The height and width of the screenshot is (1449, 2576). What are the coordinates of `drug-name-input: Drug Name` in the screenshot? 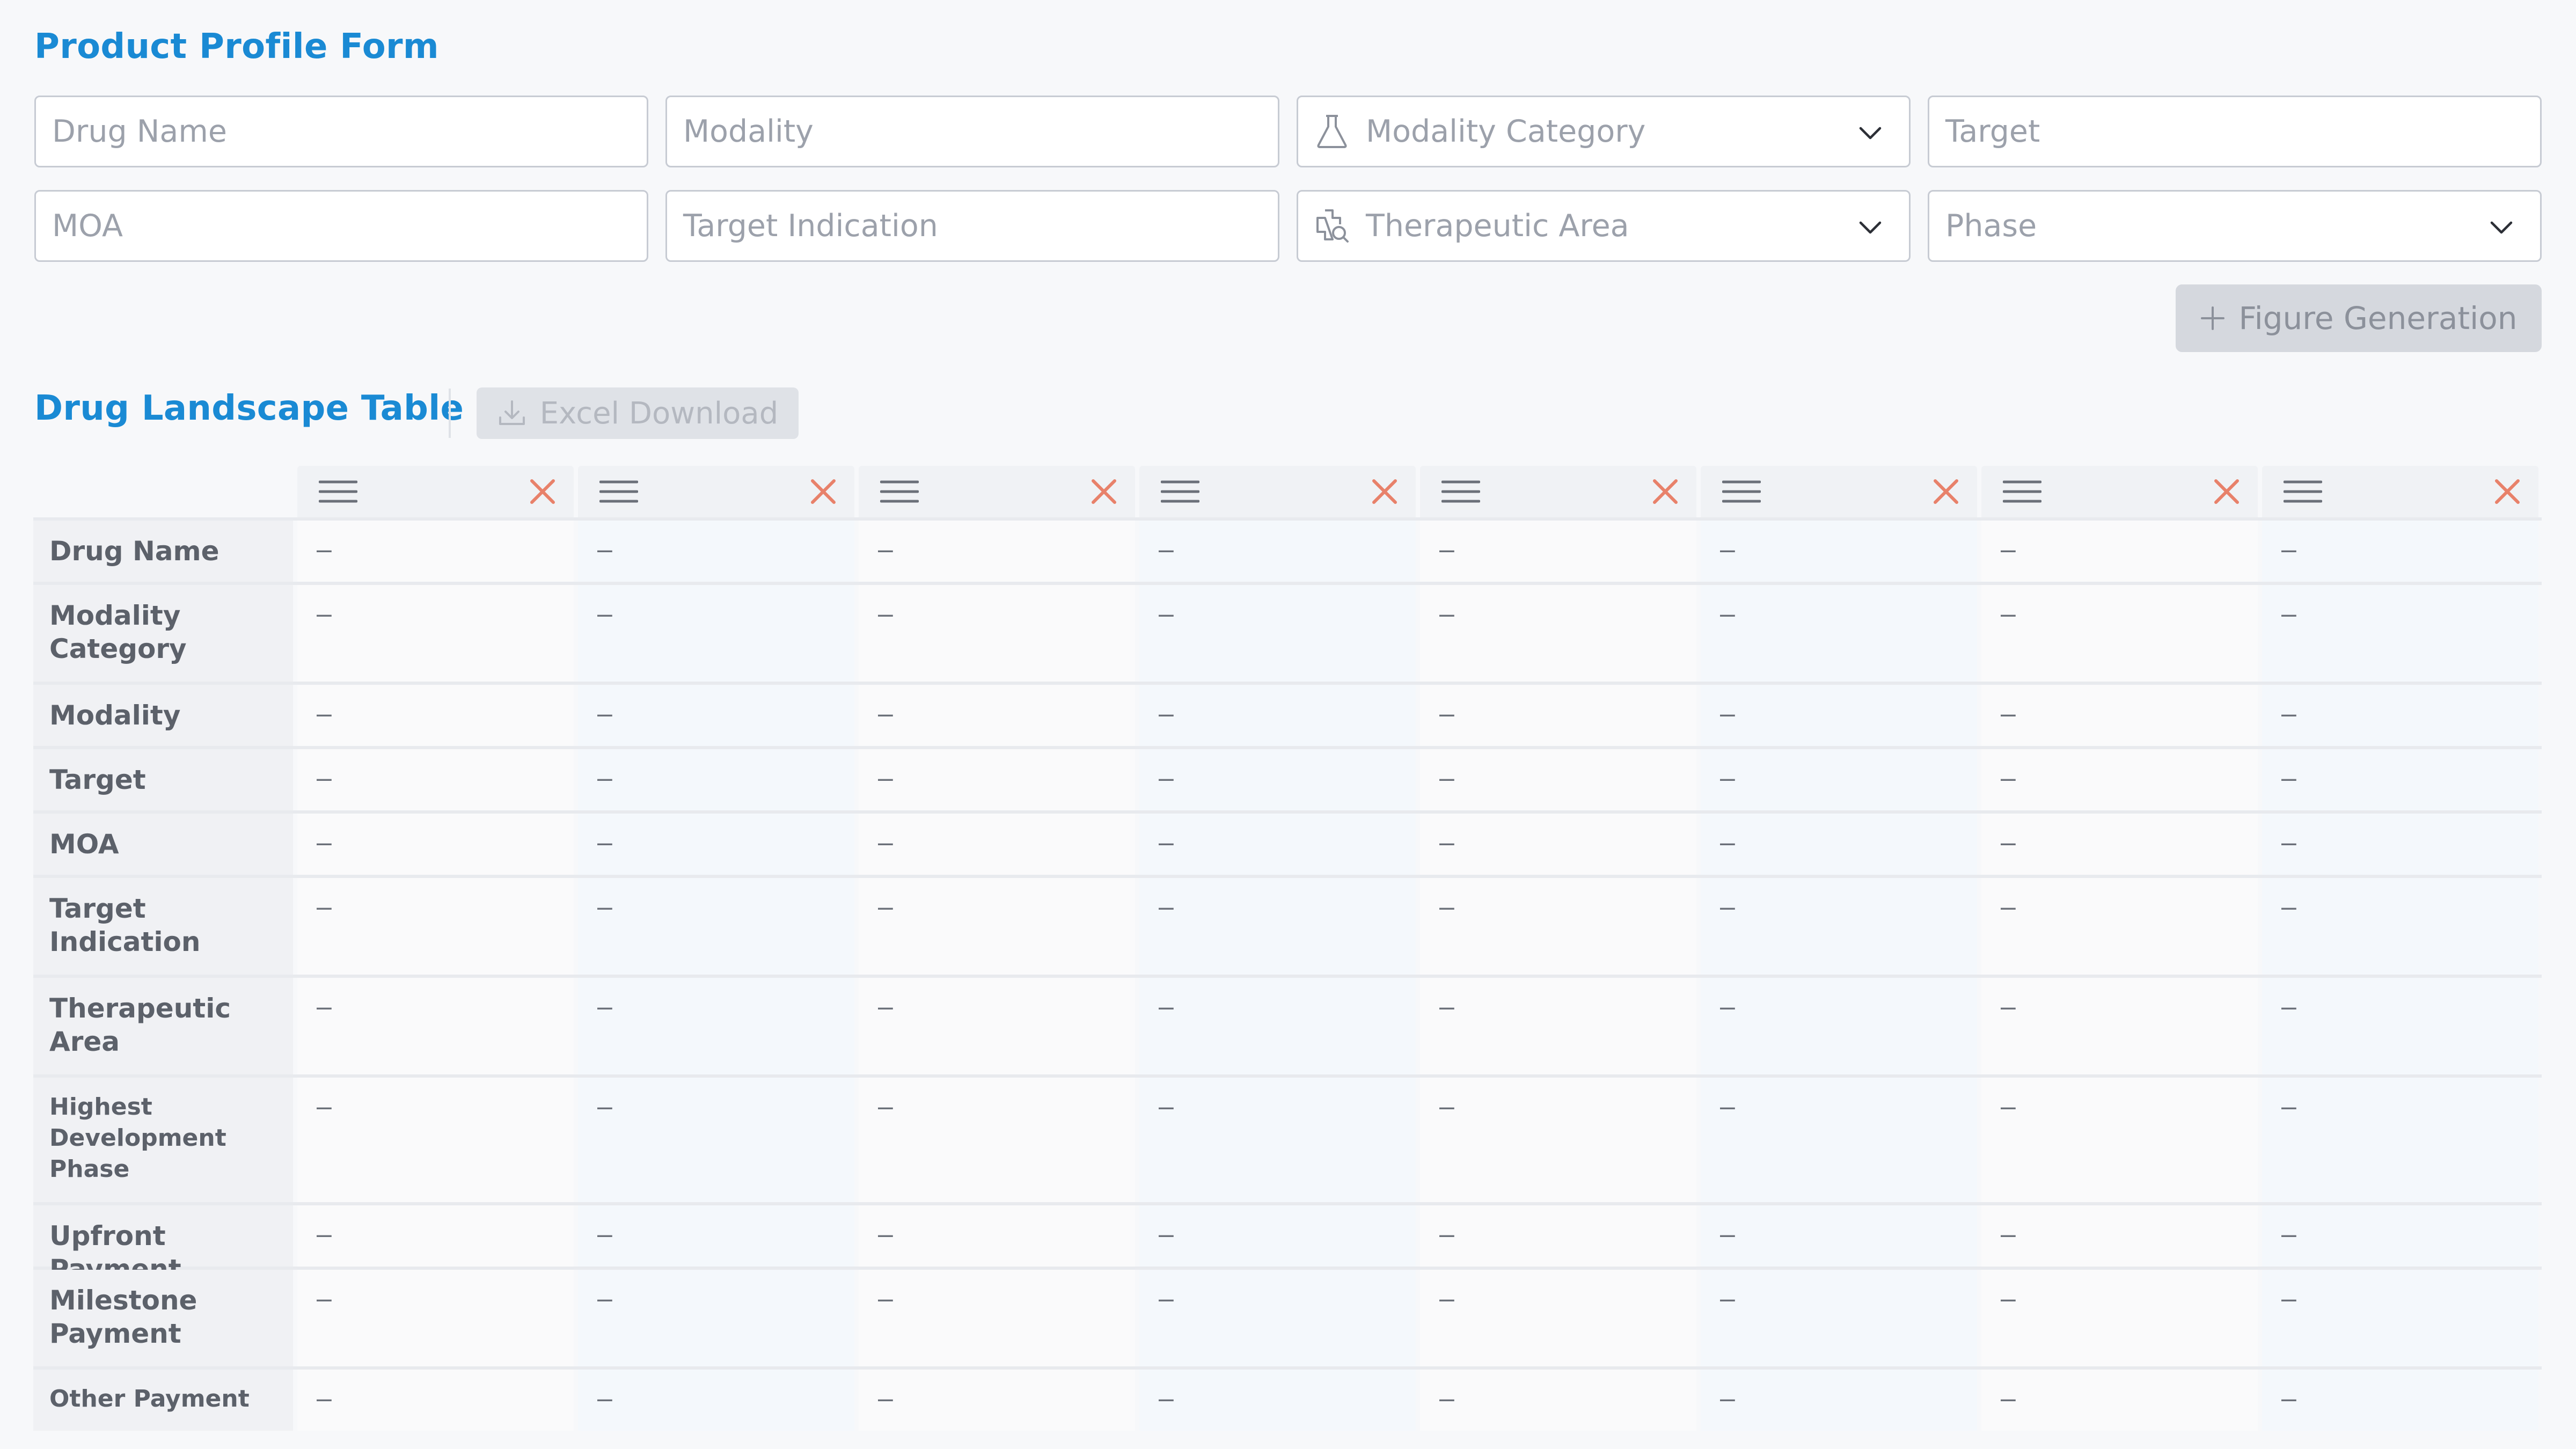 It's located at (341, 131).